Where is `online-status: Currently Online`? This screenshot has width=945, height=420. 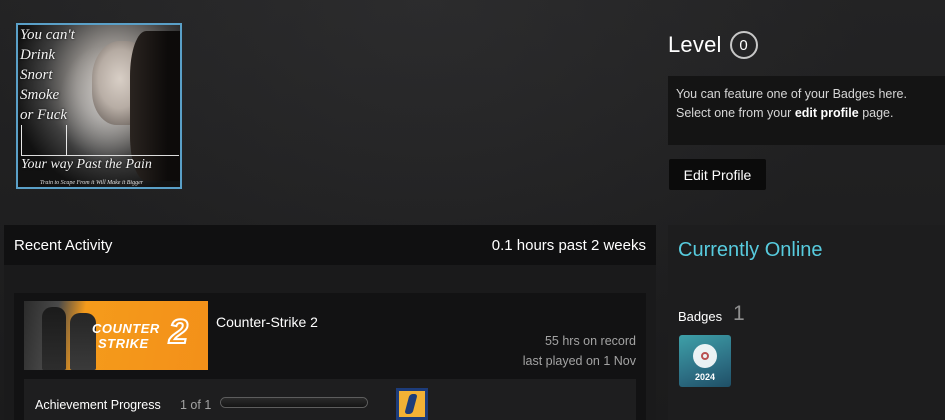 online-status: Currently Online is located at coordinates (750, 250).